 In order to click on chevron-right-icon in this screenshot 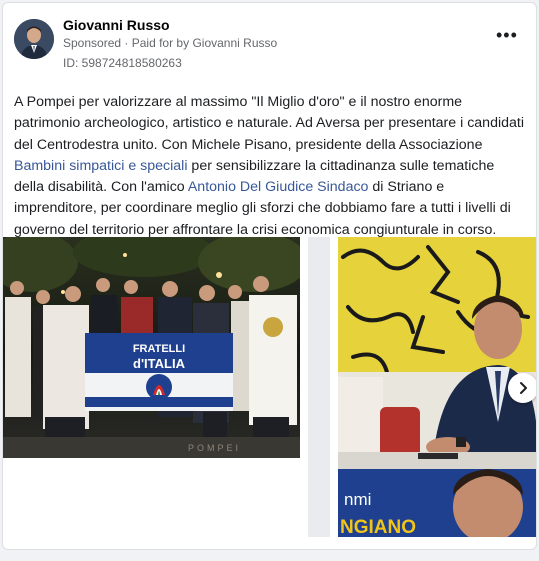, I will do `click(523, 388)`.